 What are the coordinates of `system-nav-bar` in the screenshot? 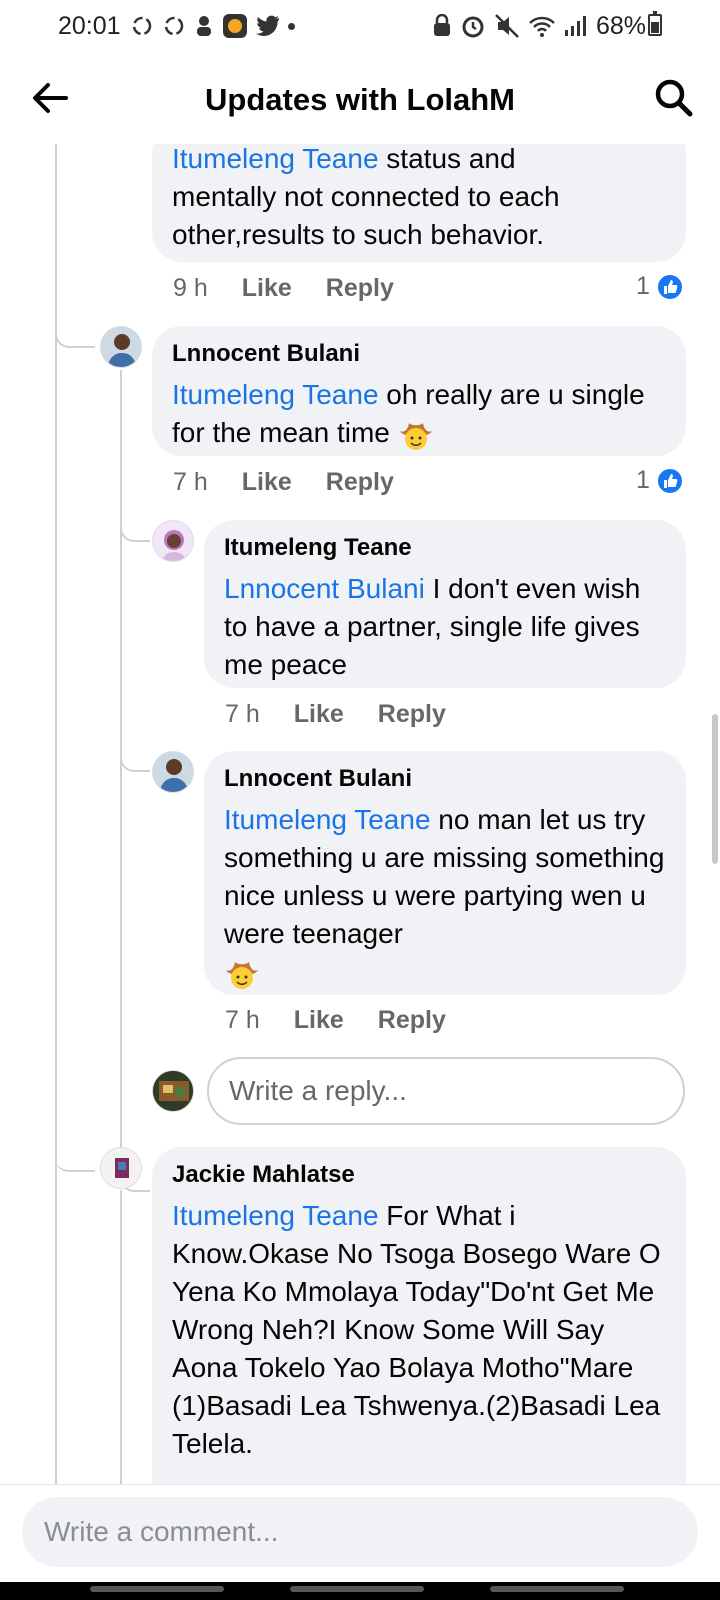 It's located at (360, 1591).